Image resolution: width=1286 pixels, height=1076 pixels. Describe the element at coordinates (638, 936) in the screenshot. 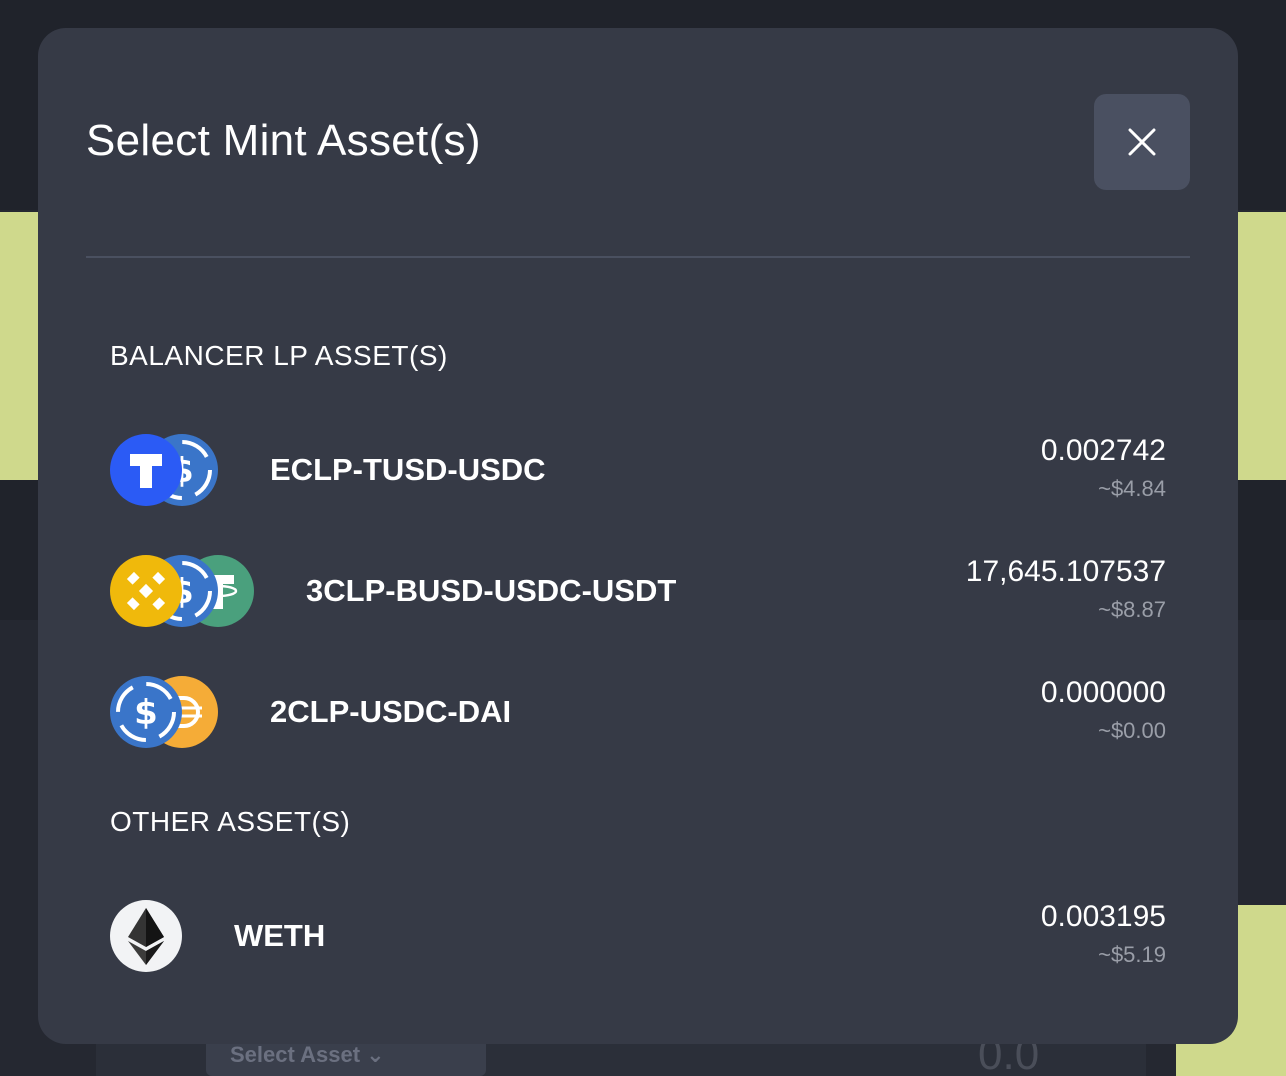

I see `asset-row-weth: WETH 0.003195 ~$5.19` at that location.